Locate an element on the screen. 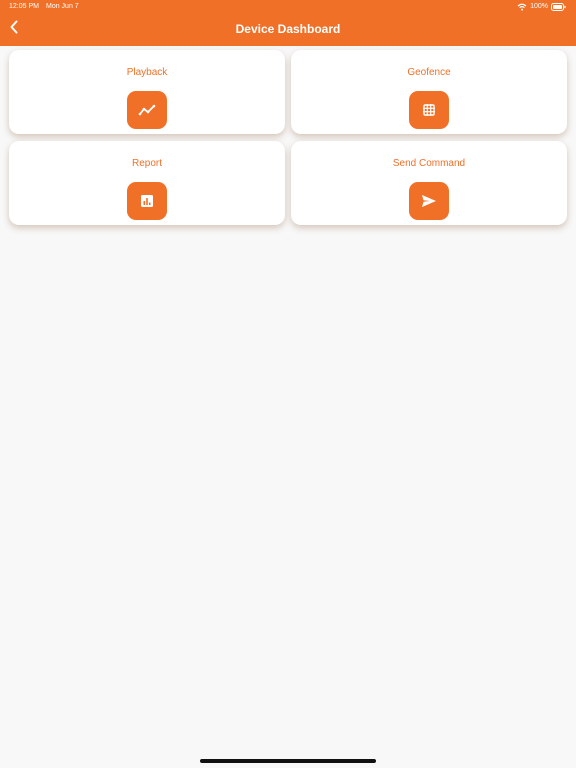 The height and width of the screenshot is (768, 576). trend-line-icon is located at coordinates (147, 110).